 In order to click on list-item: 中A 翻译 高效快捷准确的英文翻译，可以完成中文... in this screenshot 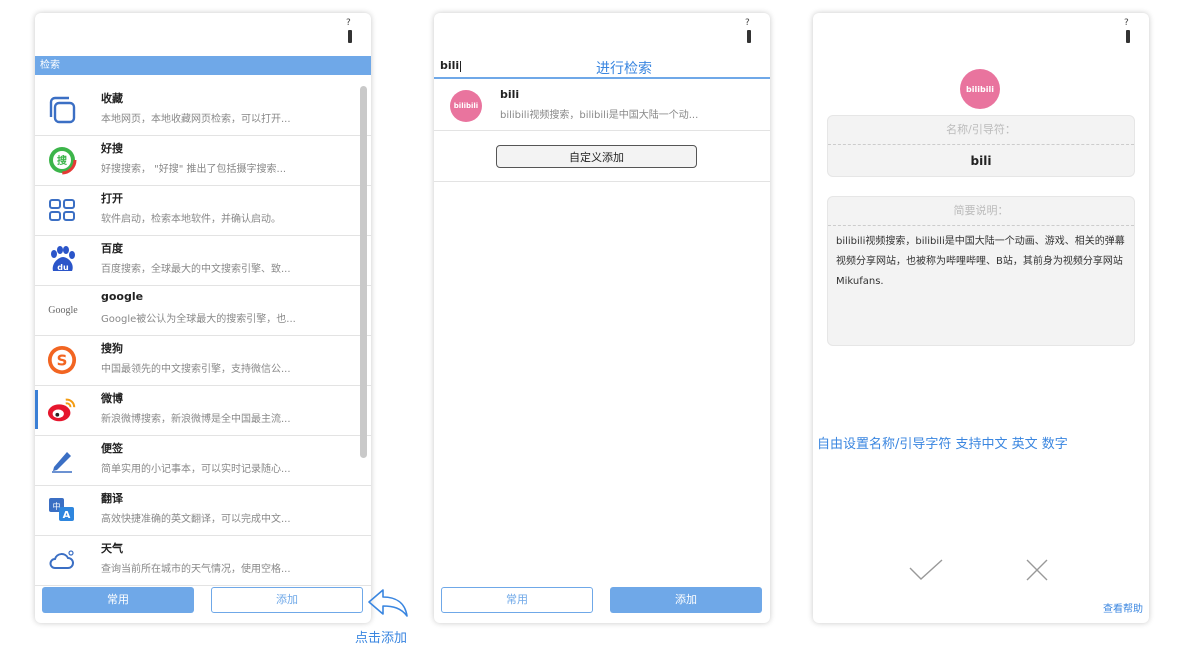, I will do `click(203, 511)`.